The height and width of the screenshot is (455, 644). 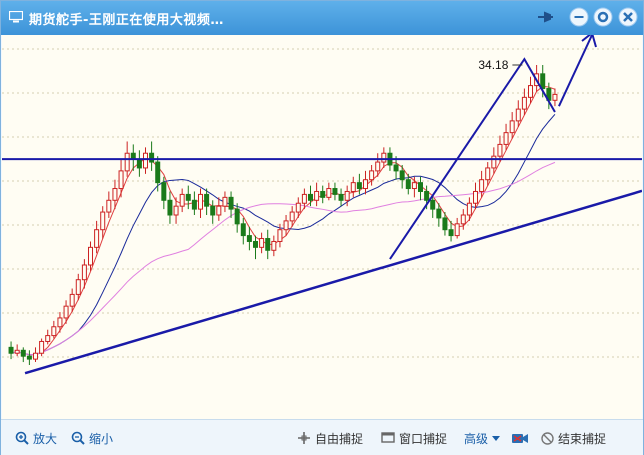 What do you see at coordinates (414, 438) in the screenshot?
I see `window-capture-button: 窗口捕捉` at bounding box center [414, 438].